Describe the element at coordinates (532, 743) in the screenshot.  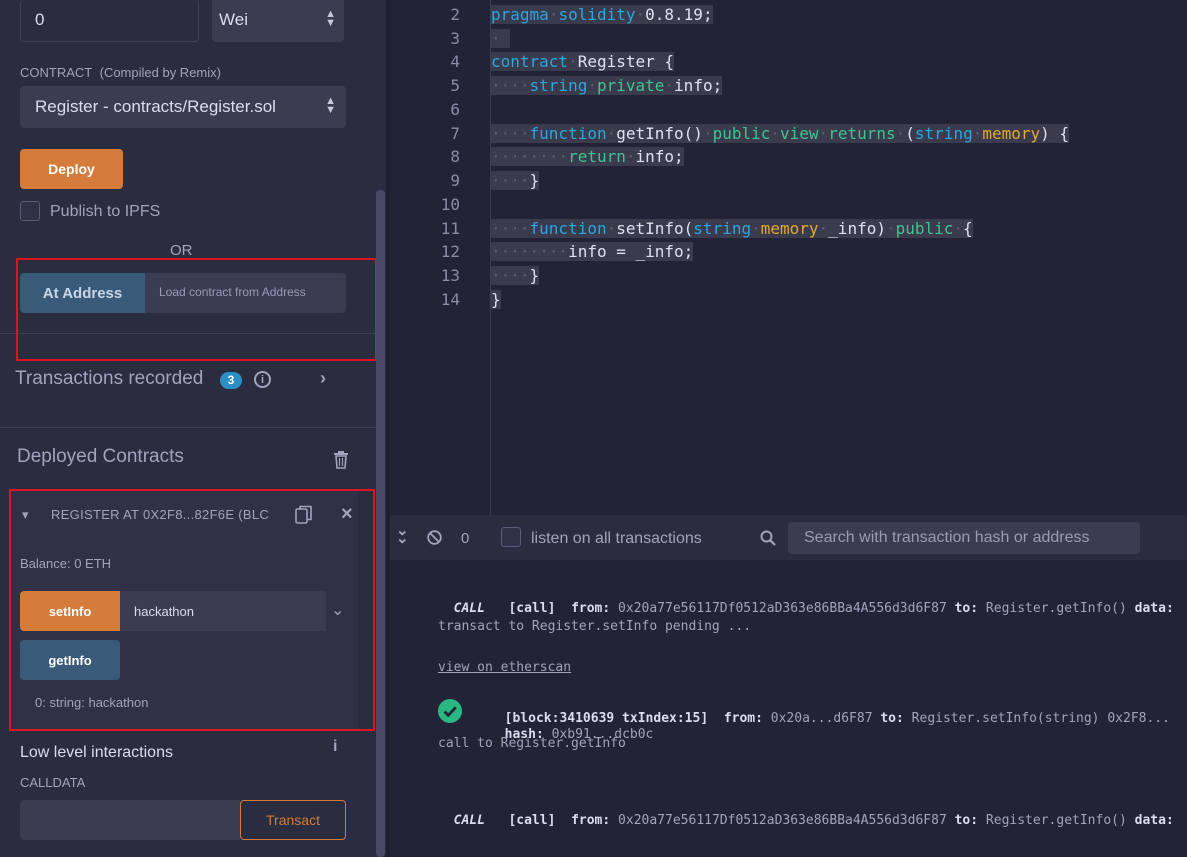
I see `call-message: call to Register.getInfo` at that location.